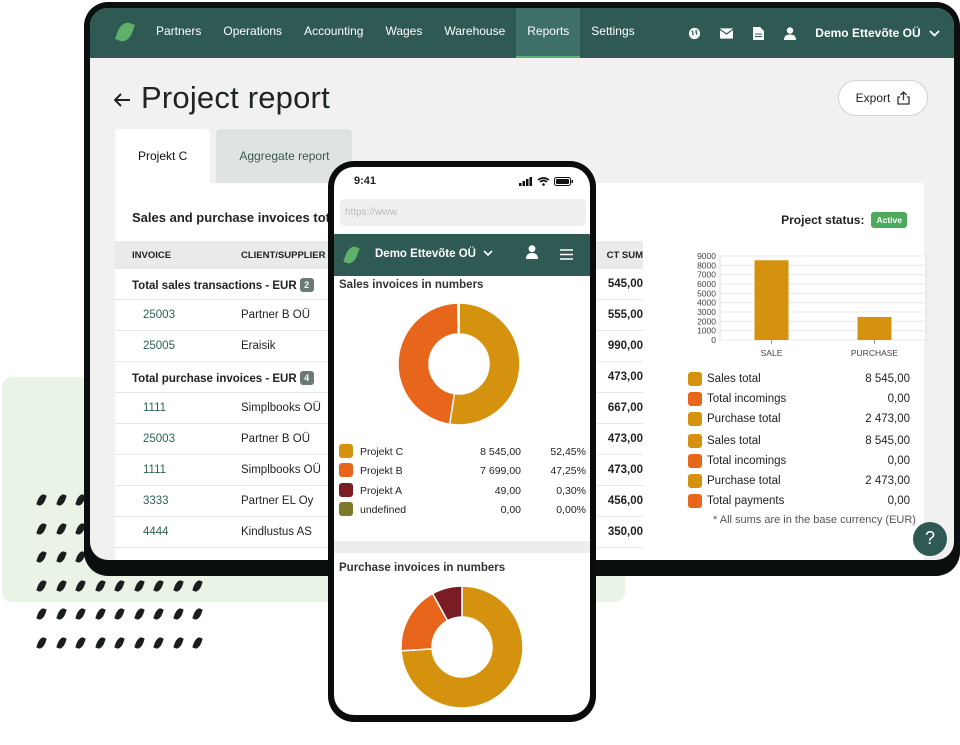 The height and width of the screenshot is (745, 960). What do you see at coordinates (474, 33) in the screenshot?
I see `nav-item-warehouse: Warehouse` at bounding box center [474, 33].